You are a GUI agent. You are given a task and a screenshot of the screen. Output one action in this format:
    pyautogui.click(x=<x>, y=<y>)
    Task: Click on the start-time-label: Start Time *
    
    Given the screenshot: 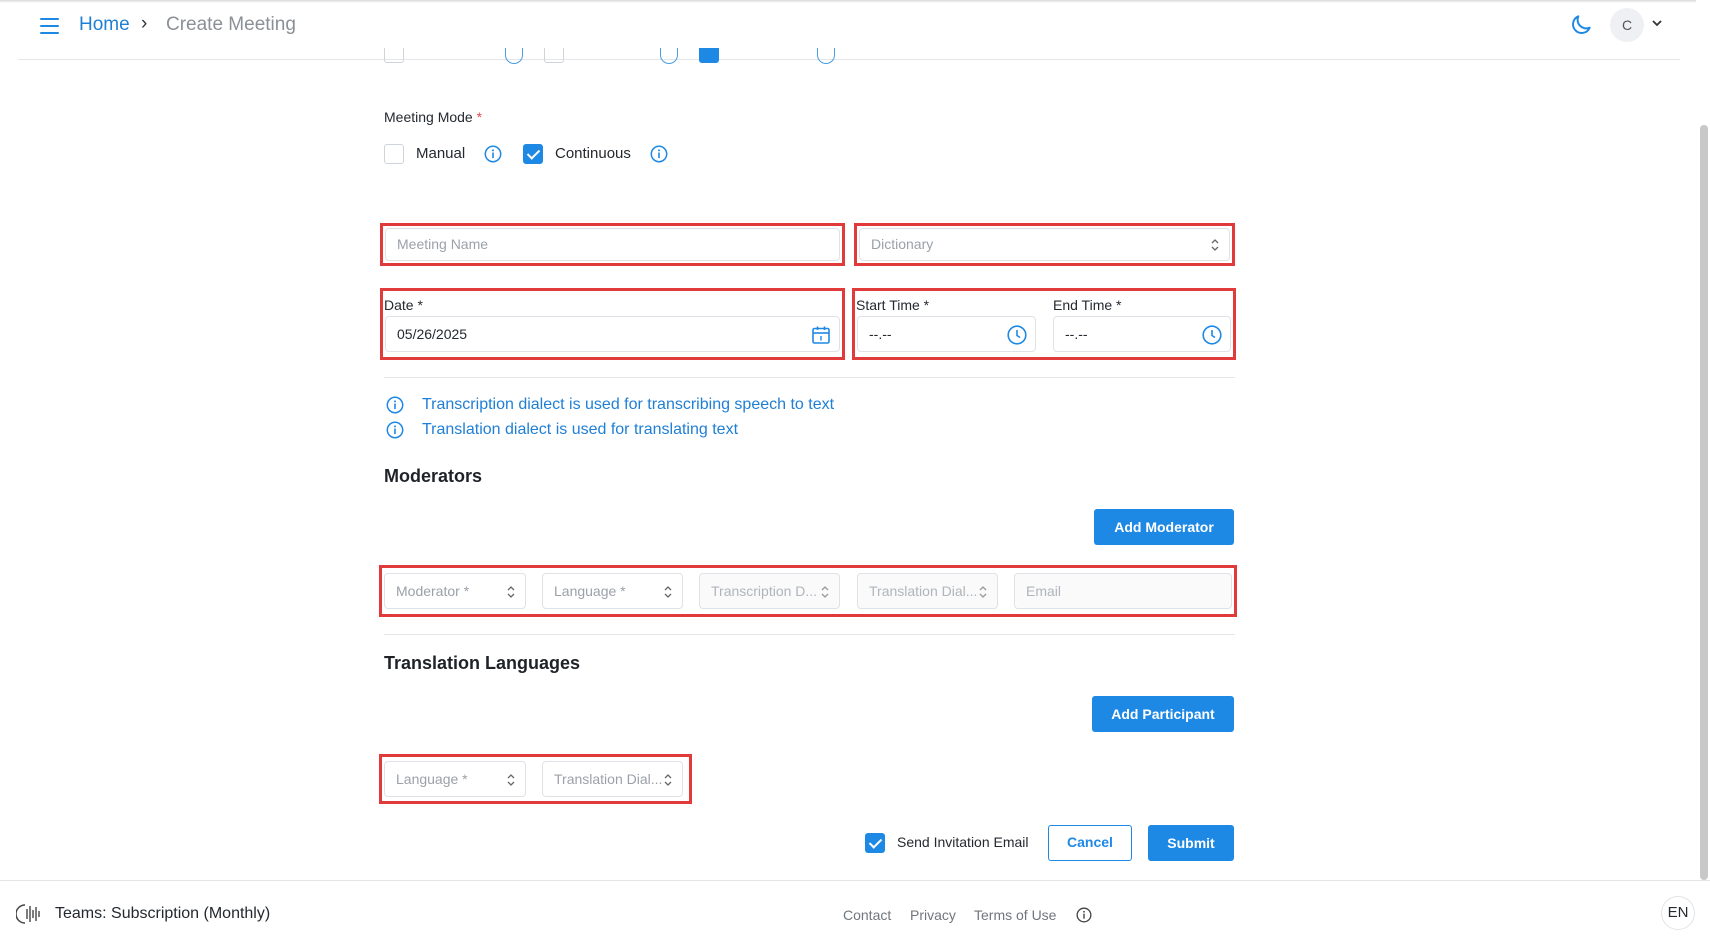 What is the action you would take?
    pyautogui.click(x=893, y=305)
    